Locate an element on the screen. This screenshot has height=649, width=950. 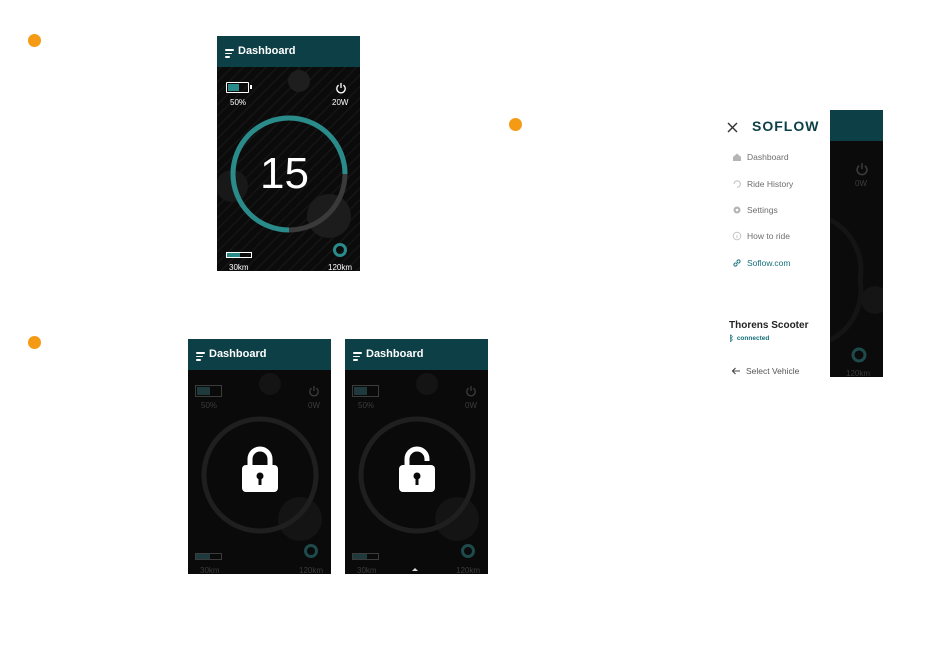
app-header is located at coordinates (856, 125).